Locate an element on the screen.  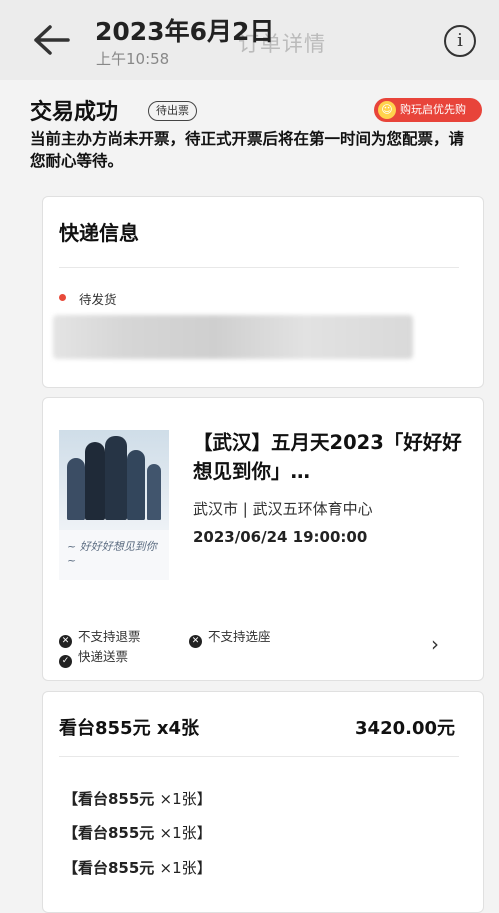
tag-no-refund: ✕ 不支持退票 is located at coordinates (100, 637).